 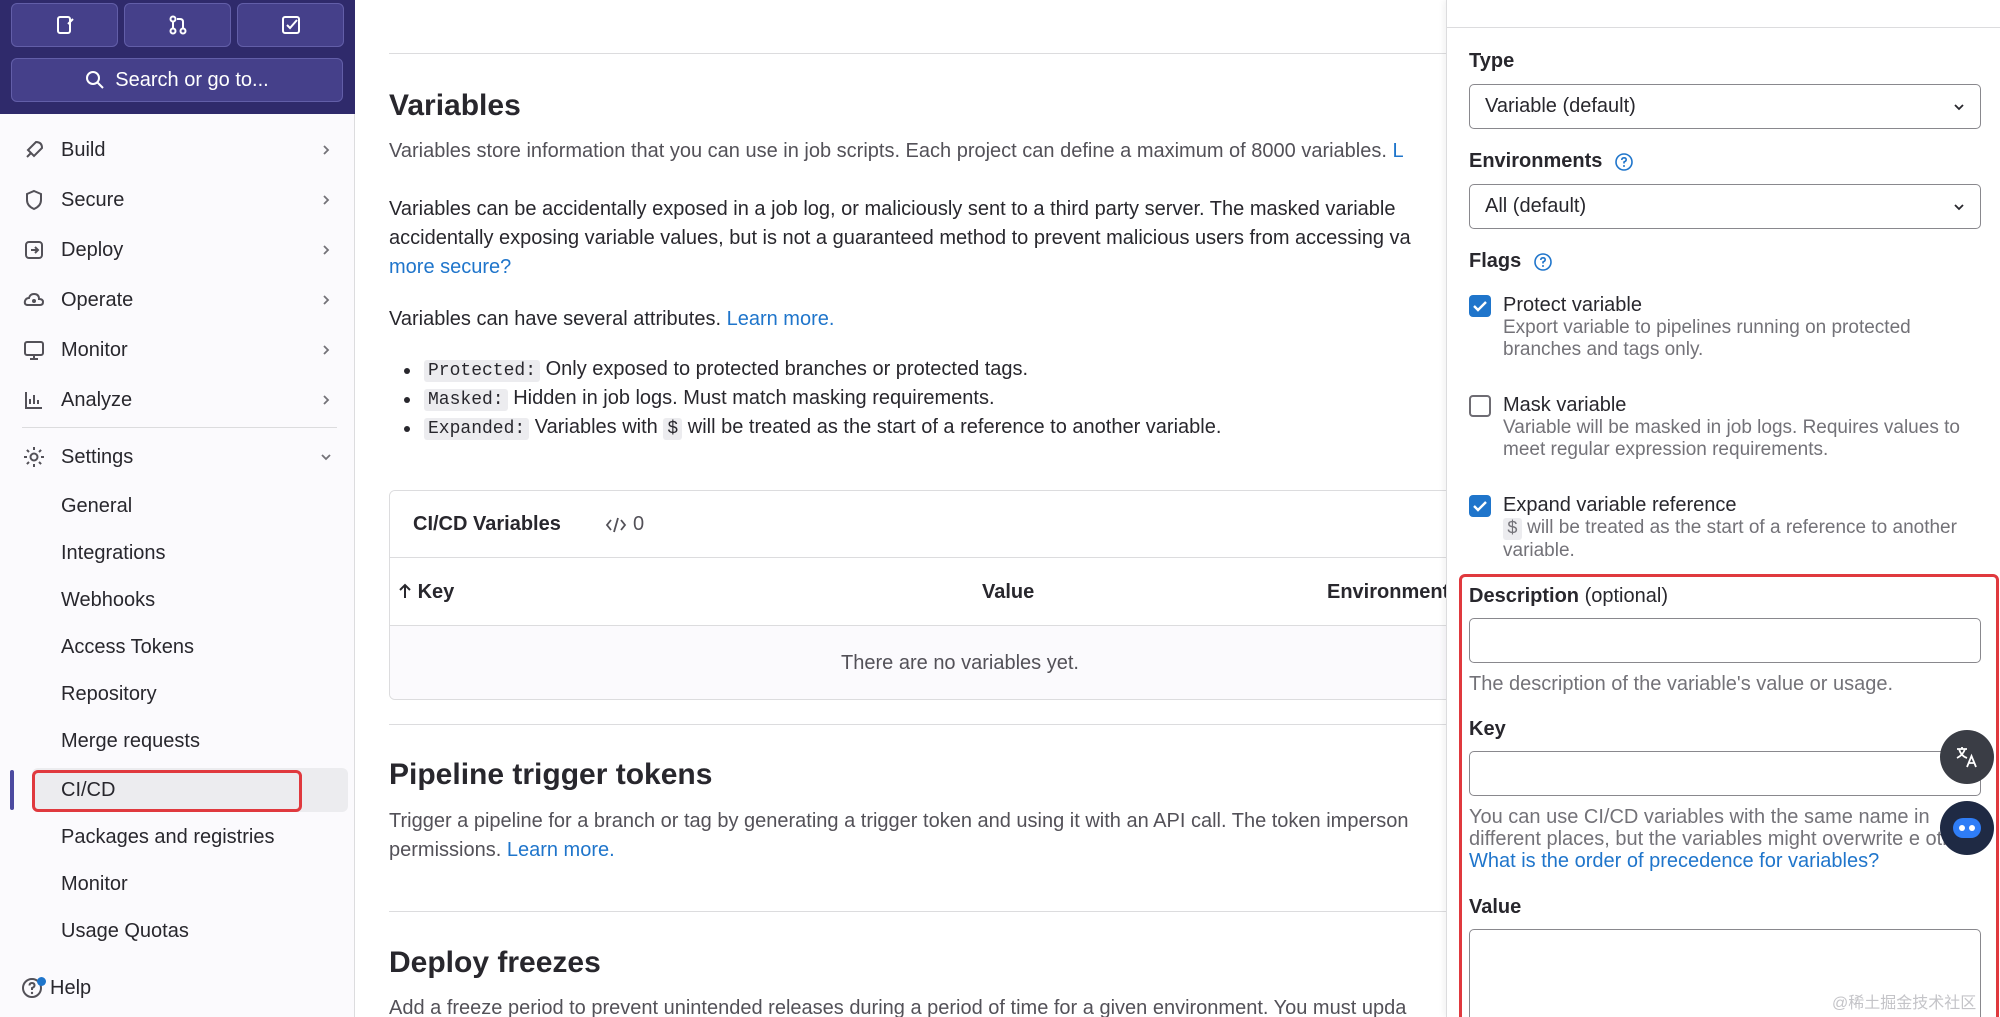 I want to click on search-icon, so click(x=95, y=80).